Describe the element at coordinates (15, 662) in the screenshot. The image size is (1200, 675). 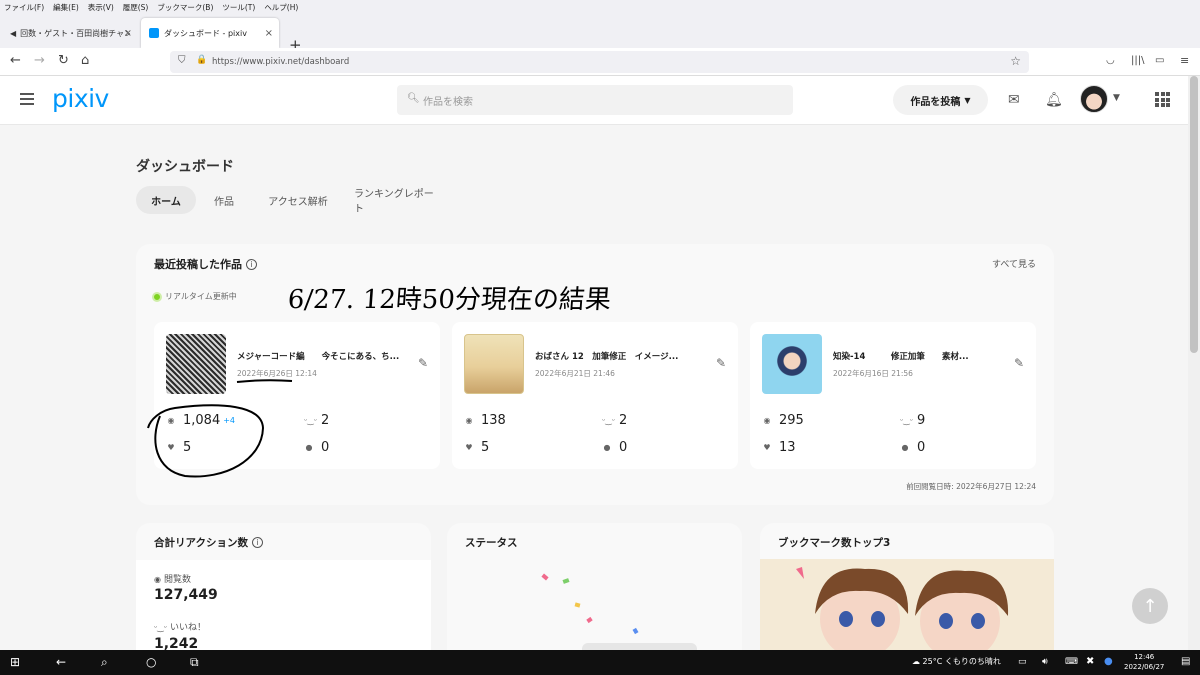
I see `windows-start-icon: ⊞` at that location.